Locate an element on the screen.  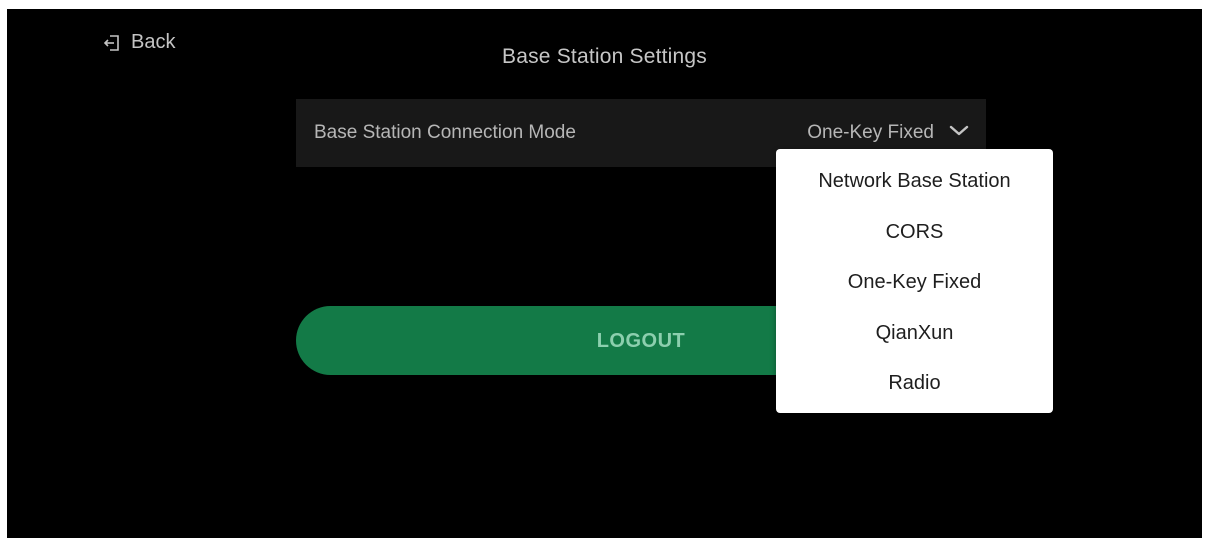
connection-mode-label: Base Station Connection Mode is located at coordinates (445, 132).